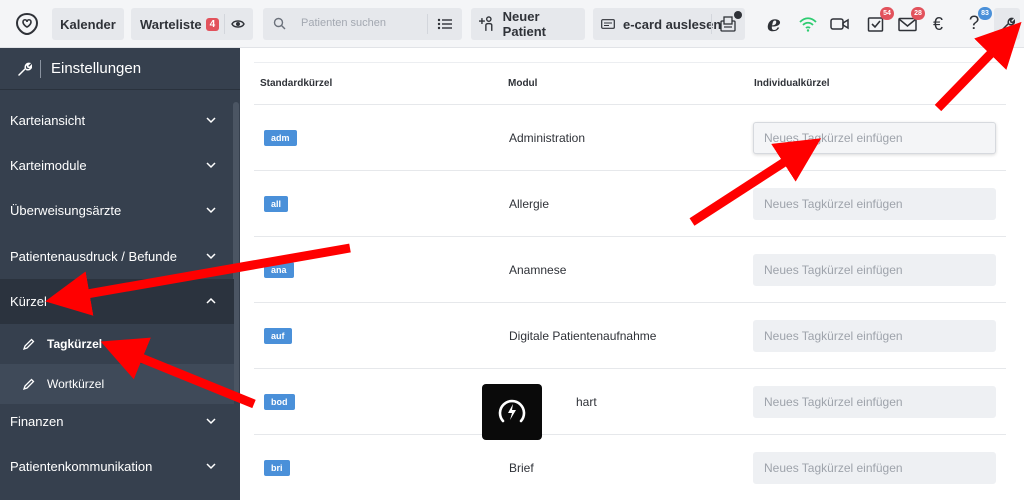 The image size is (1024, 500). What do you see at coordinates (985, 13) in the screenshot?
I see `help-badge: 83` at bounding box center [985, 13].